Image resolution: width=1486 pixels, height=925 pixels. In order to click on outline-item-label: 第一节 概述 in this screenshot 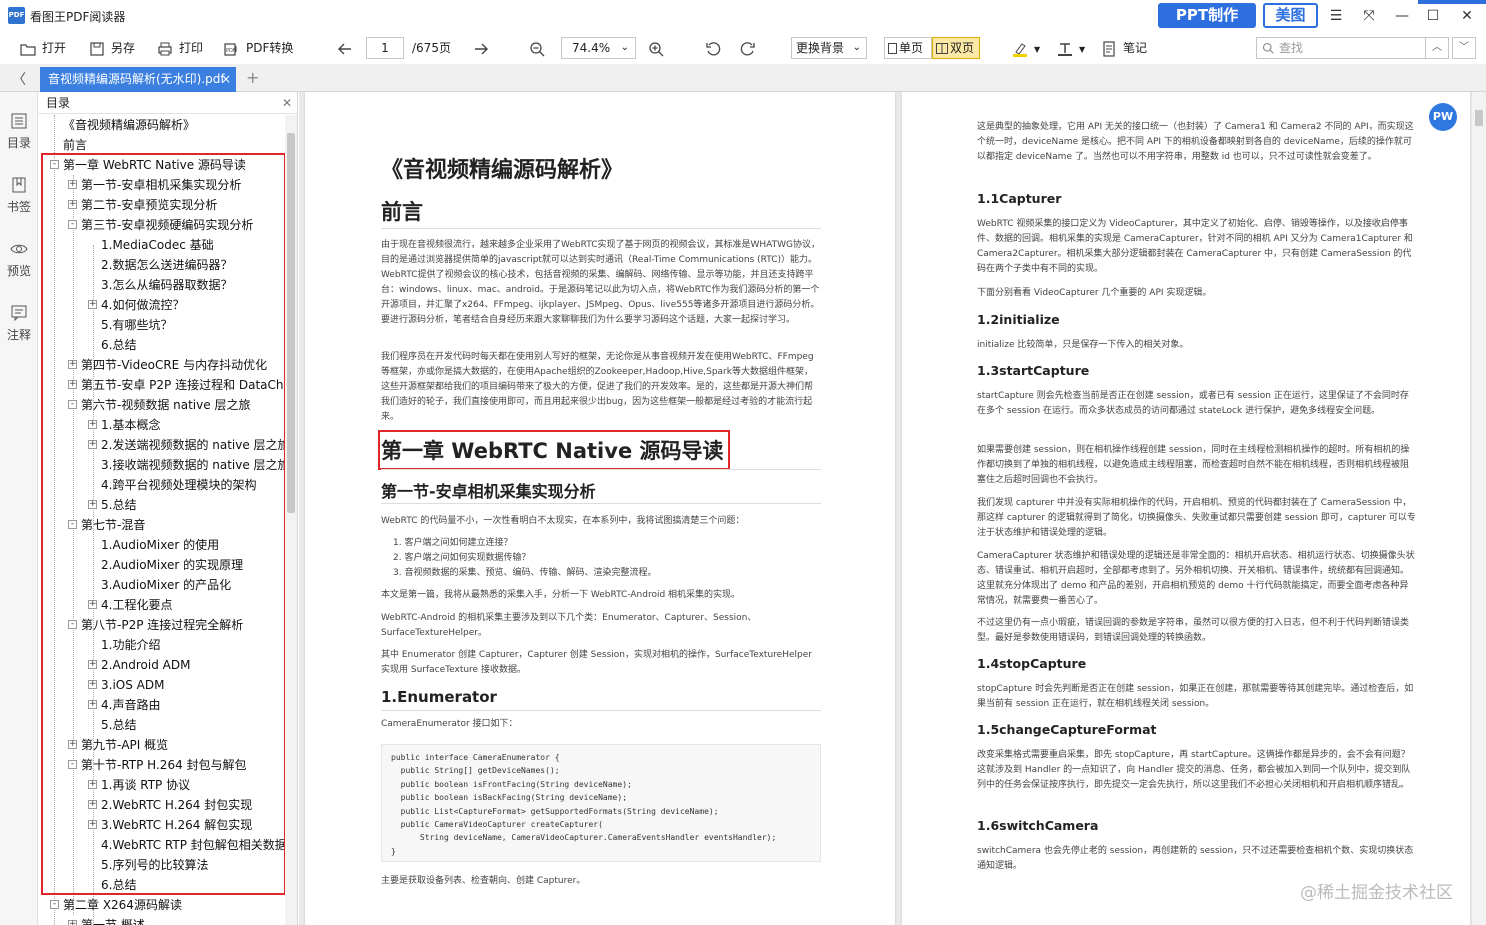, I will do `click(113, 921)`.